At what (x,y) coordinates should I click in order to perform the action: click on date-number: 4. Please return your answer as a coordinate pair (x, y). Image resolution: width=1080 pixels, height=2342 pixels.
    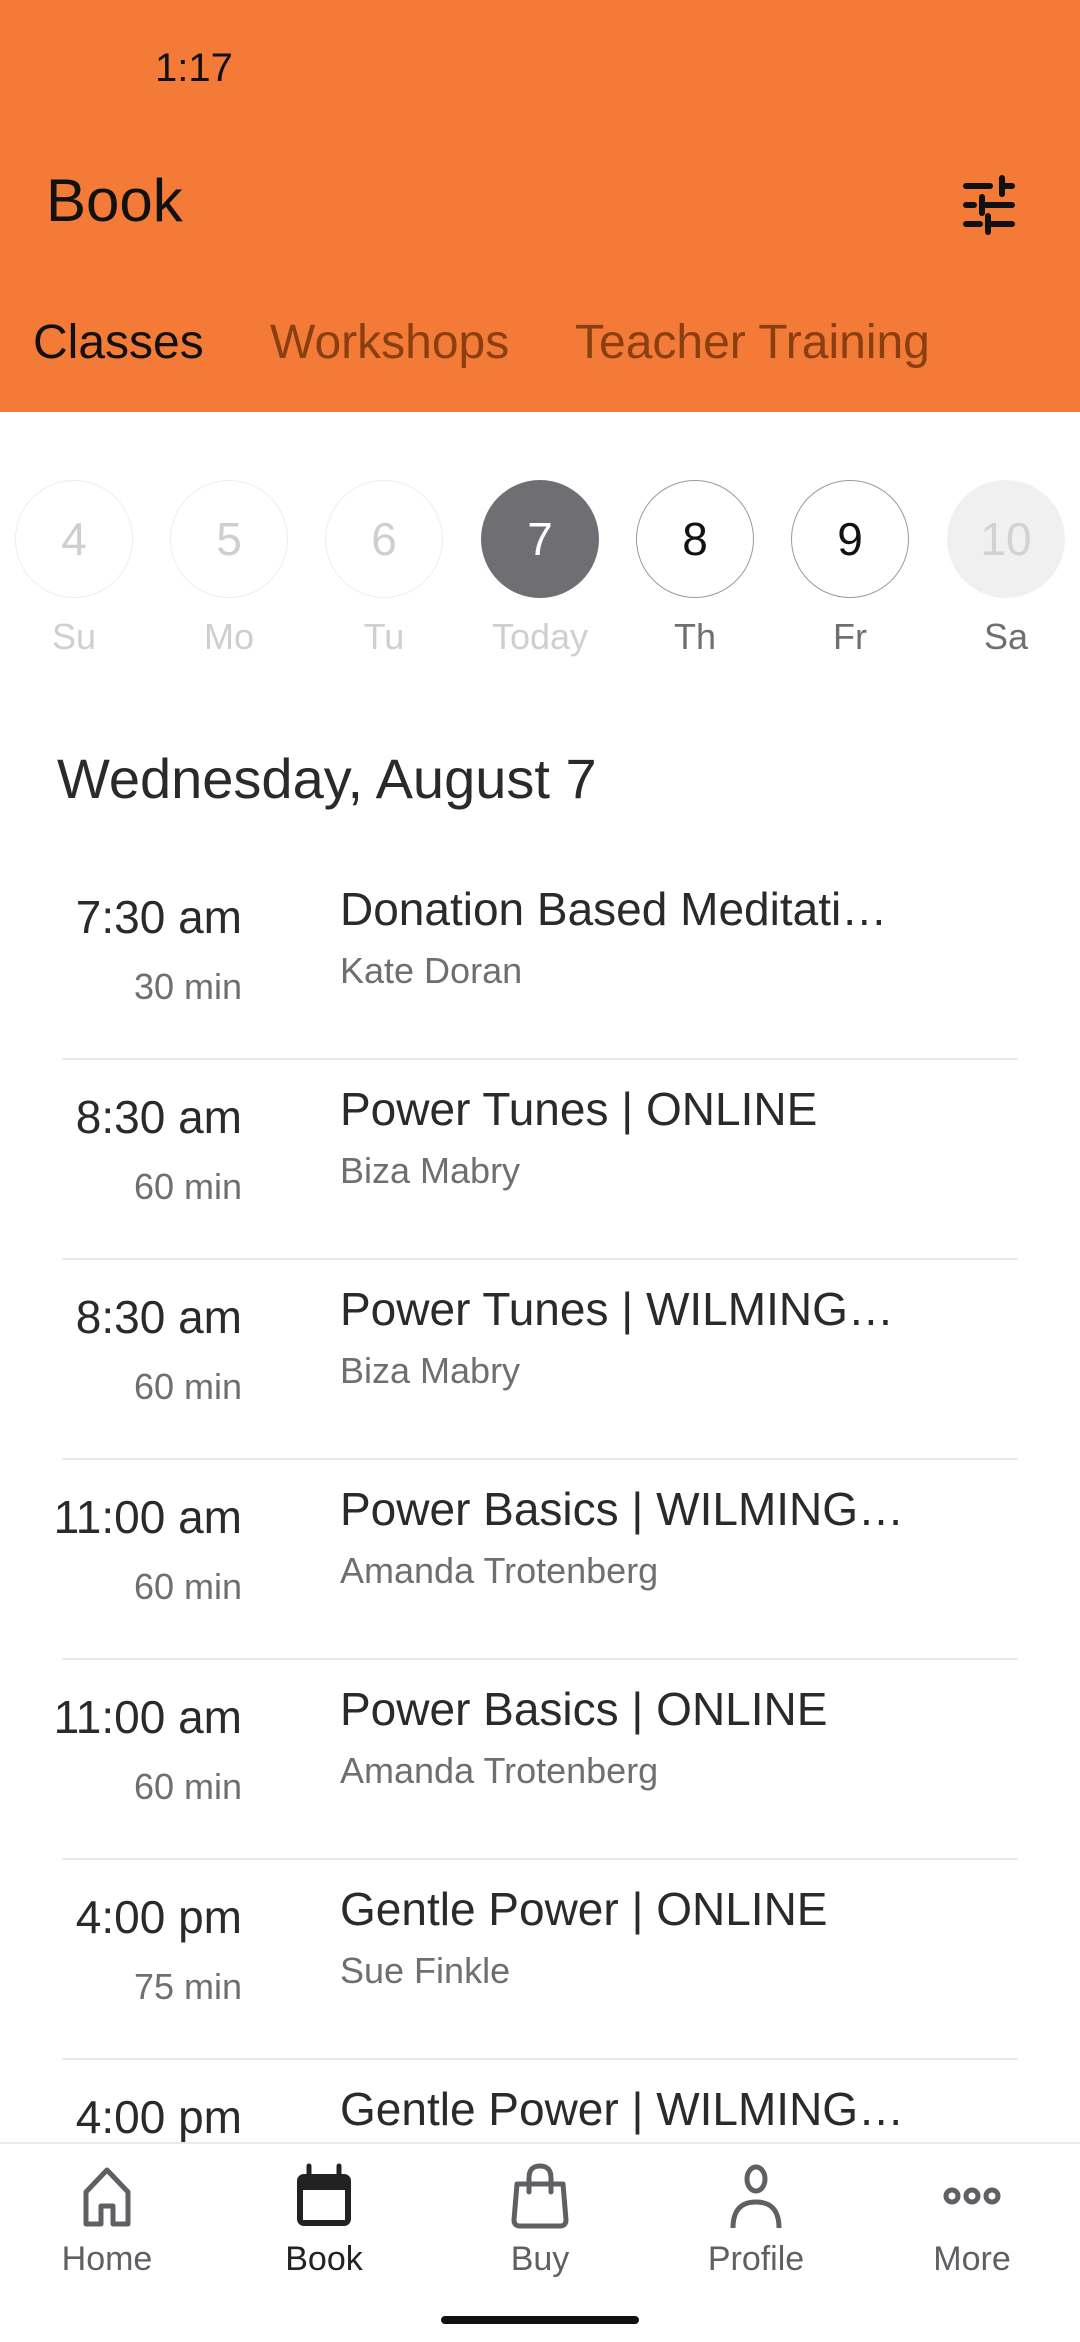
    Looking at the image, I should click on (74, 539).